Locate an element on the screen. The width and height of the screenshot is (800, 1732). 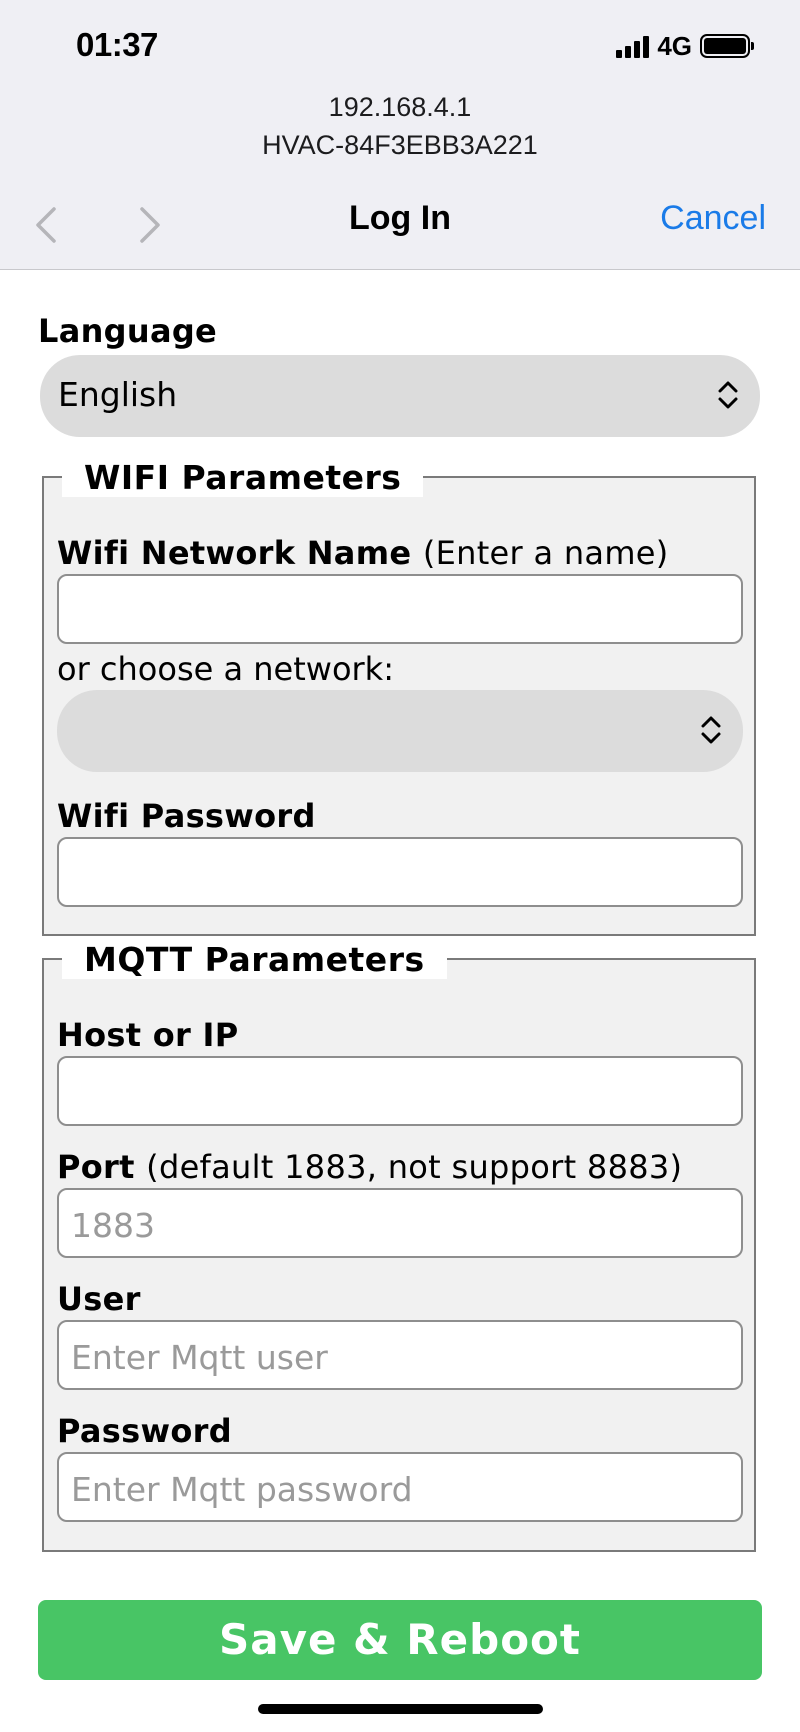
status-time: 01:37 is located at coordinates (117, 44).